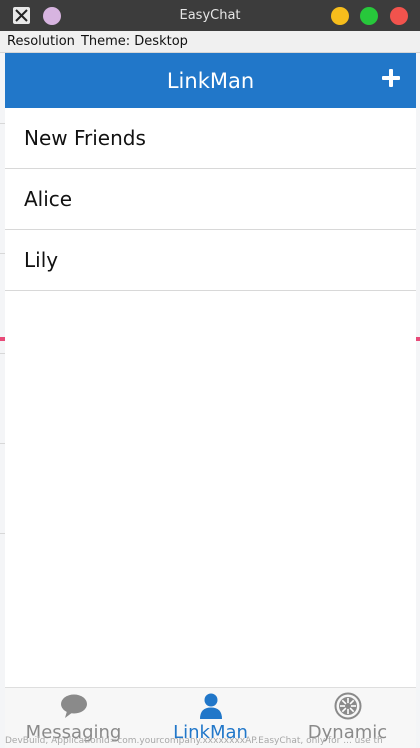 The height and width of the screenshot is (748, 420). Describe the element at coordinates (391, 78) in the screenshot. I see `plus-icon` at that location.